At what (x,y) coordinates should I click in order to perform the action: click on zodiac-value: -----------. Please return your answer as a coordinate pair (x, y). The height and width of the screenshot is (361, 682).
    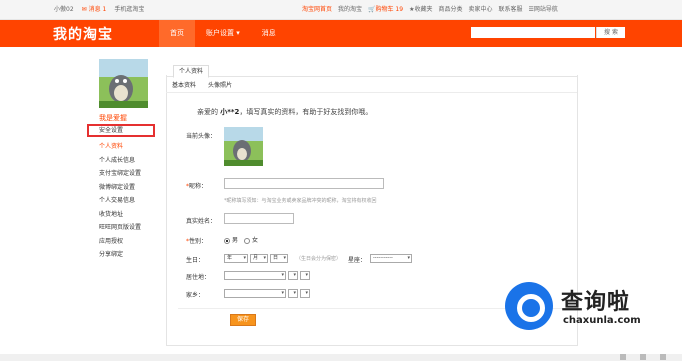
    Looking at the image, I should click on (383, 258).